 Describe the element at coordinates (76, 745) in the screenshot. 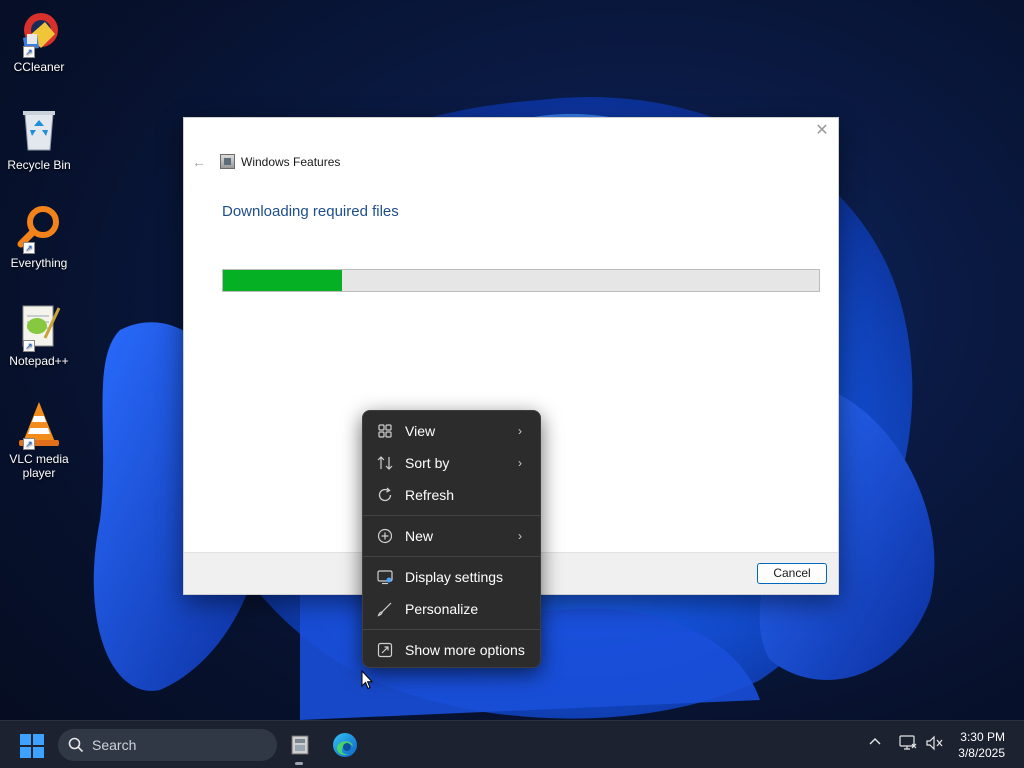

I see `search-icon` at that location.